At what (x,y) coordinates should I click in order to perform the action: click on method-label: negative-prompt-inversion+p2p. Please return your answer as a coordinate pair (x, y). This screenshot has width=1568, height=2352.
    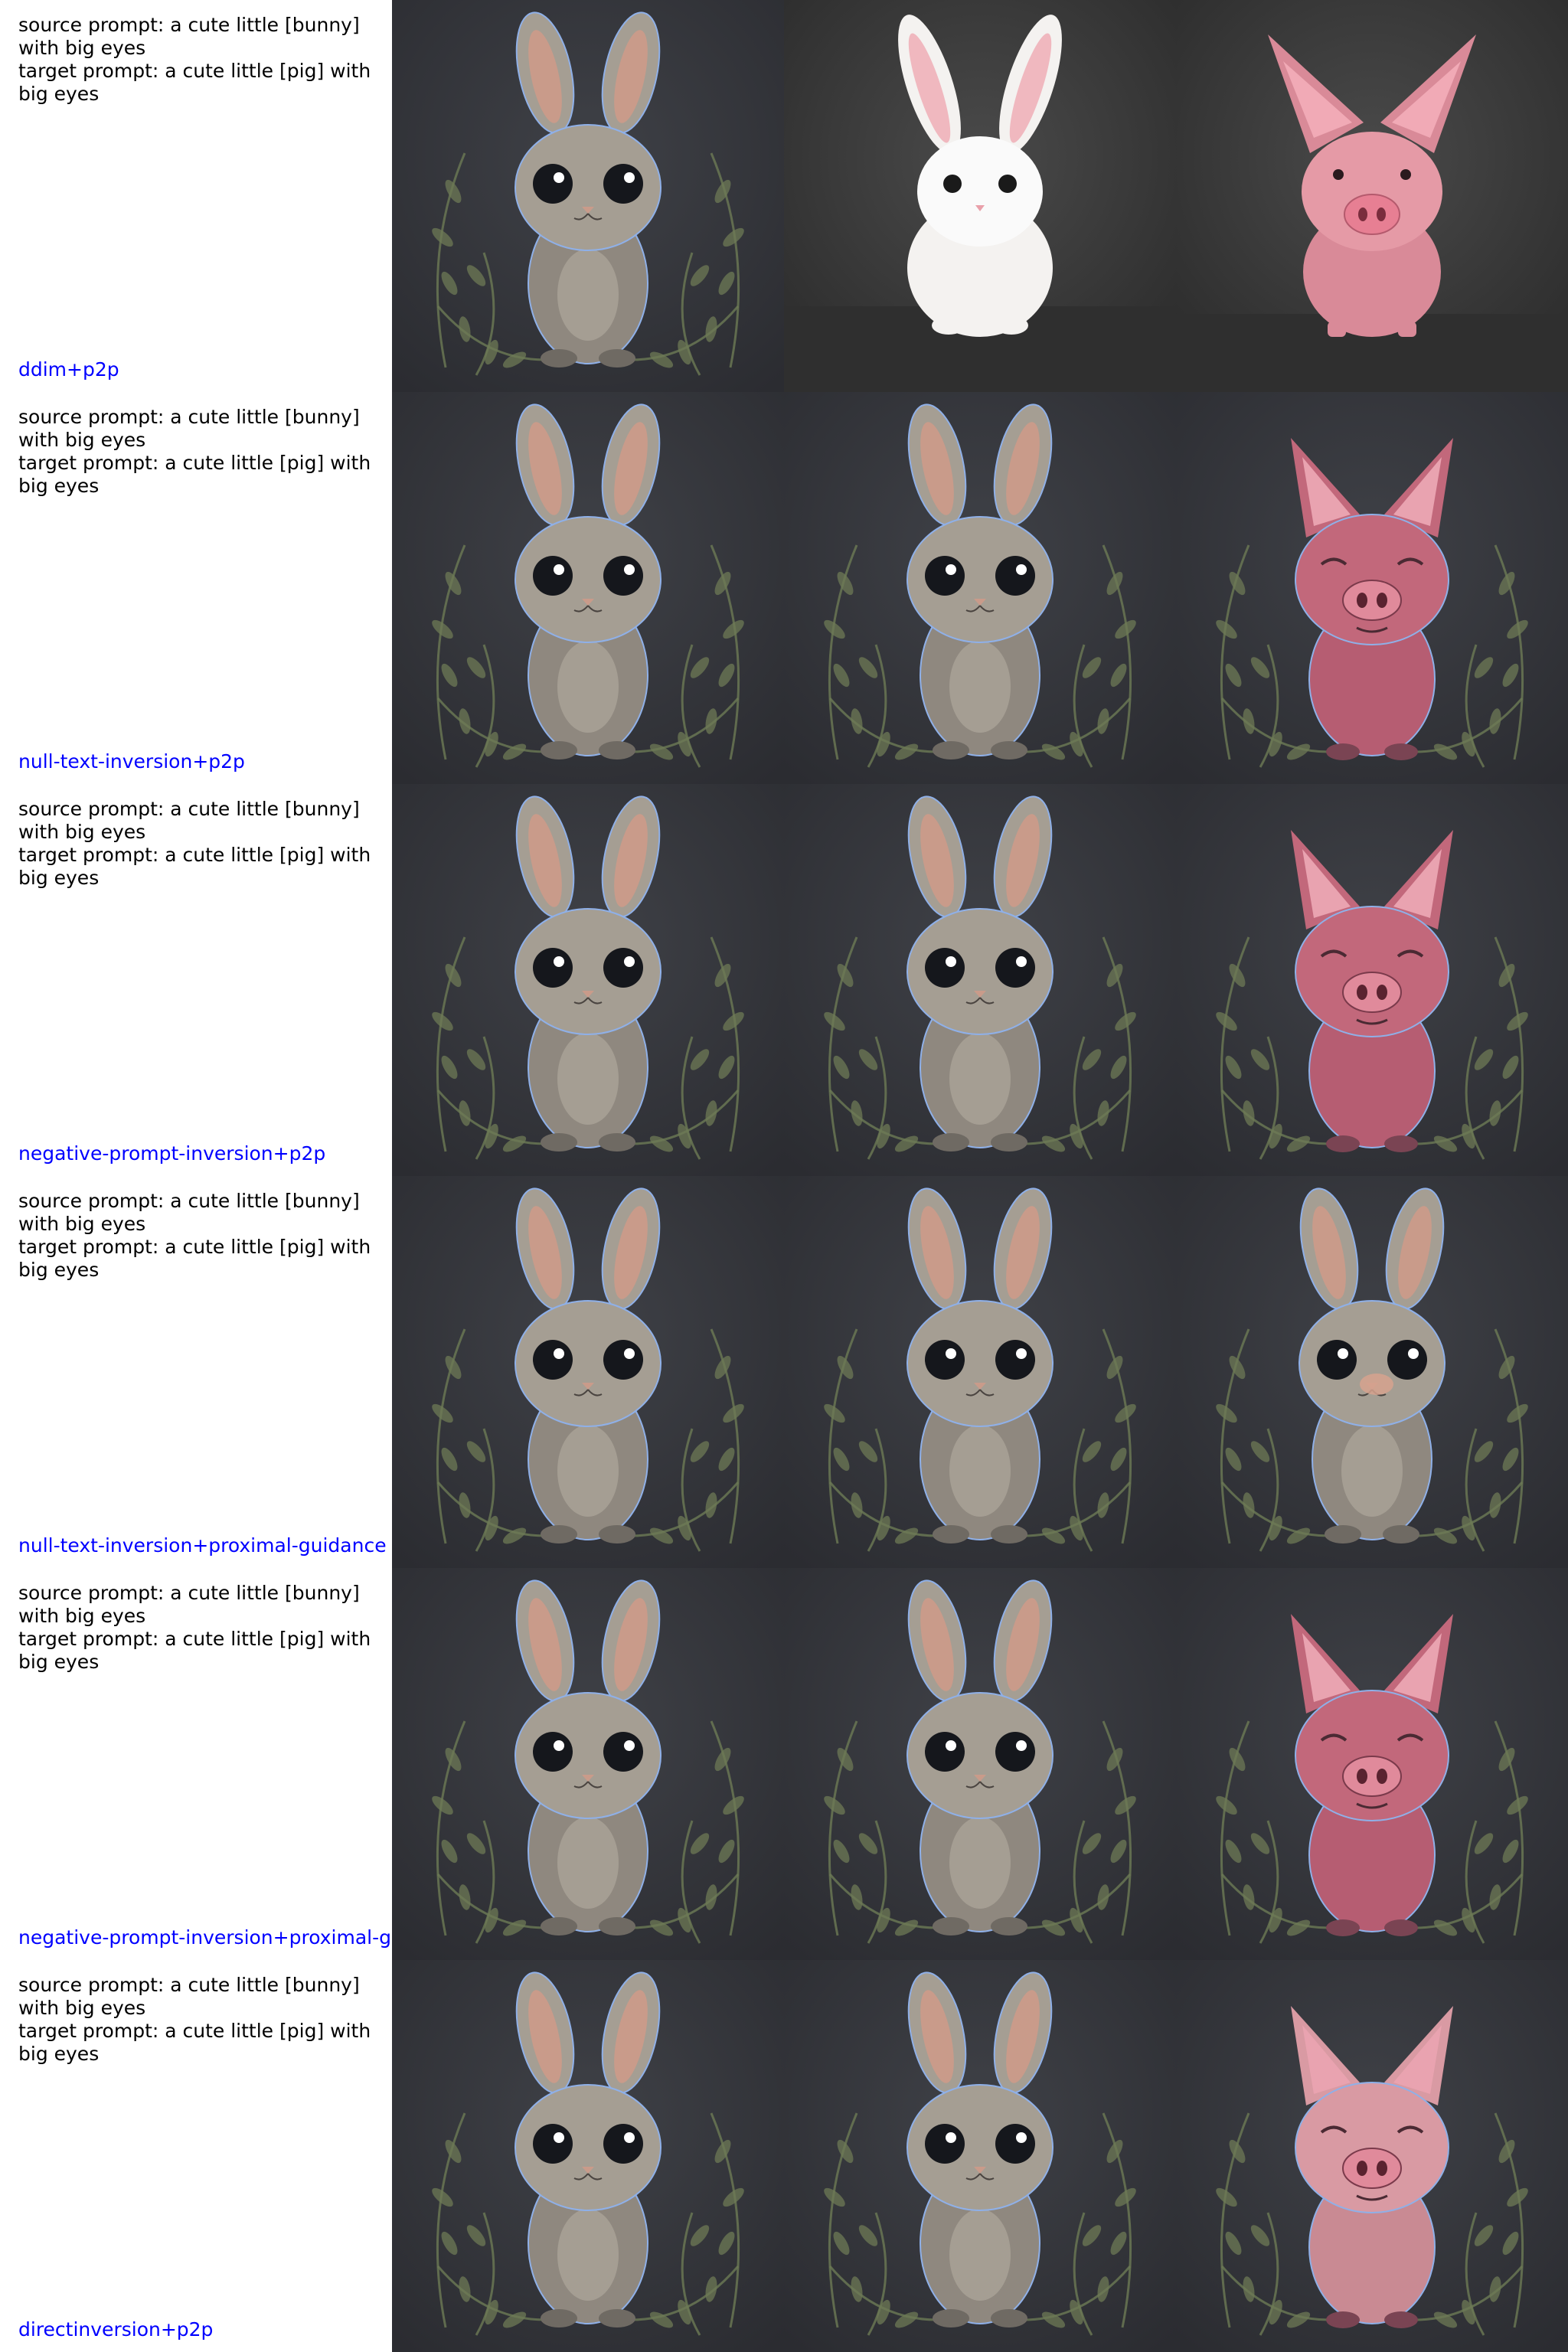
    Looking at the image, I should click on (172, 1153).